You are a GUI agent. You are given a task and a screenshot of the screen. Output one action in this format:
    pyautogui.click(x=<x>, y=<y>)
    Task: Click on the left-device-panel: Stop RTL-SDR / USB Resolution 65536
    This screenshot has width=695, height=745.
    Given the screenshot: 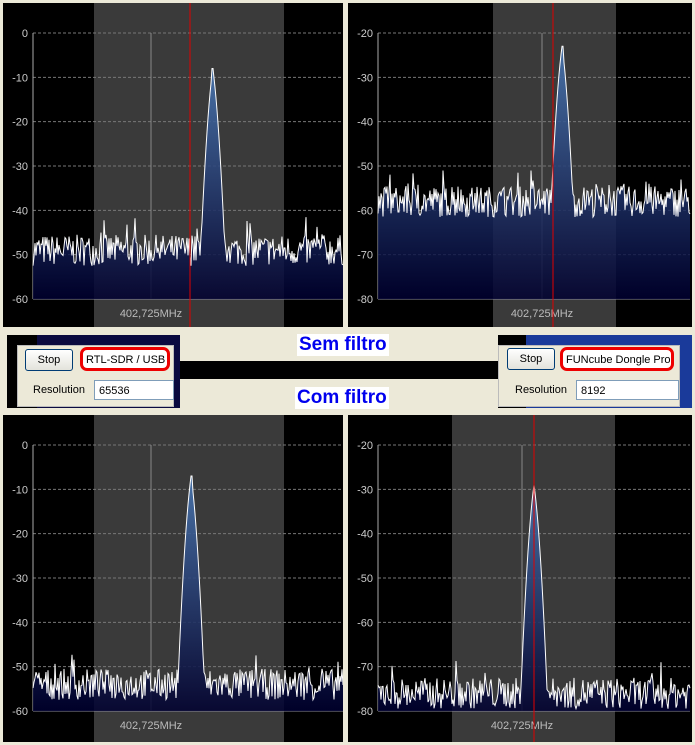 What is the action you would take?
    pyautogui.click(x=95, y=376)
    